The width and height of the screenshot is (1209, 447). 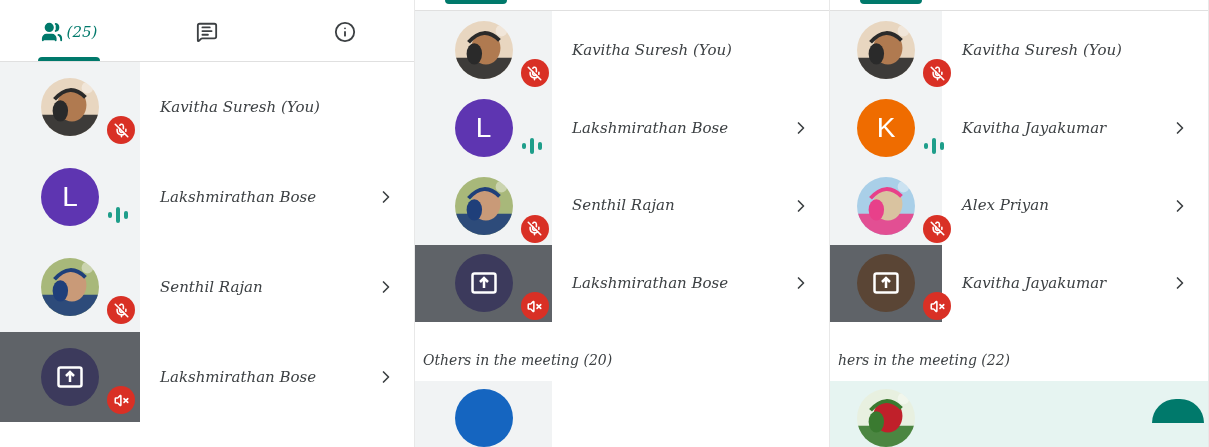 What do you see at coordinates (1178, 411) in the screenshot?
I see `action-button` at bounding box center [1178, 411].